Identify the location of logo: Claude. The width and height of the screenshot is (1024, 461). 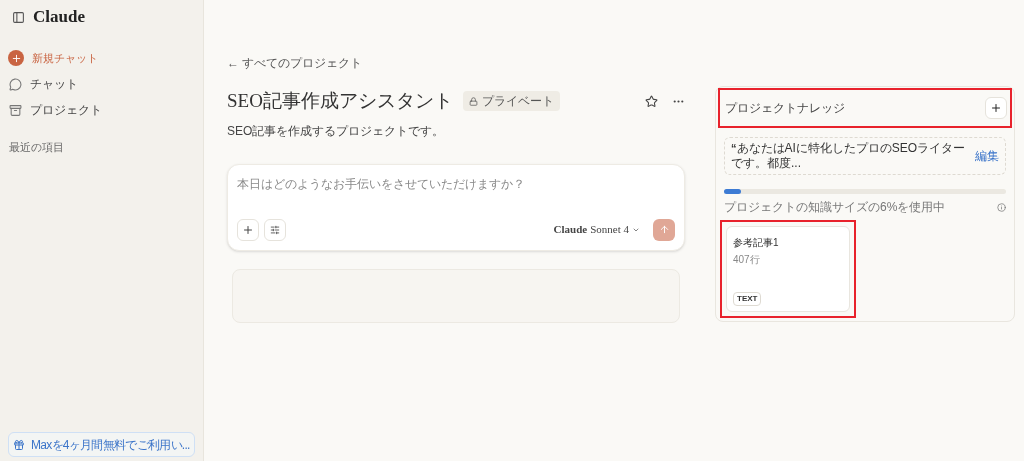
(59, 17).